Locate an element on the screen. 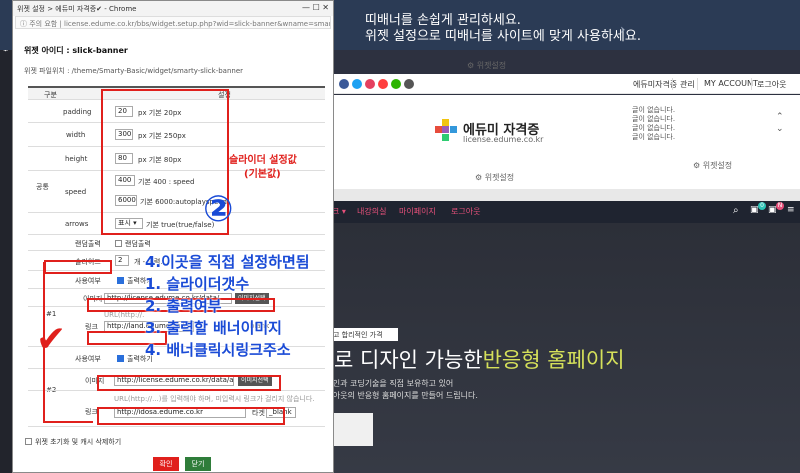 The image size is (800, 473). annotation-number: ② is located at coordinates (218, 209).